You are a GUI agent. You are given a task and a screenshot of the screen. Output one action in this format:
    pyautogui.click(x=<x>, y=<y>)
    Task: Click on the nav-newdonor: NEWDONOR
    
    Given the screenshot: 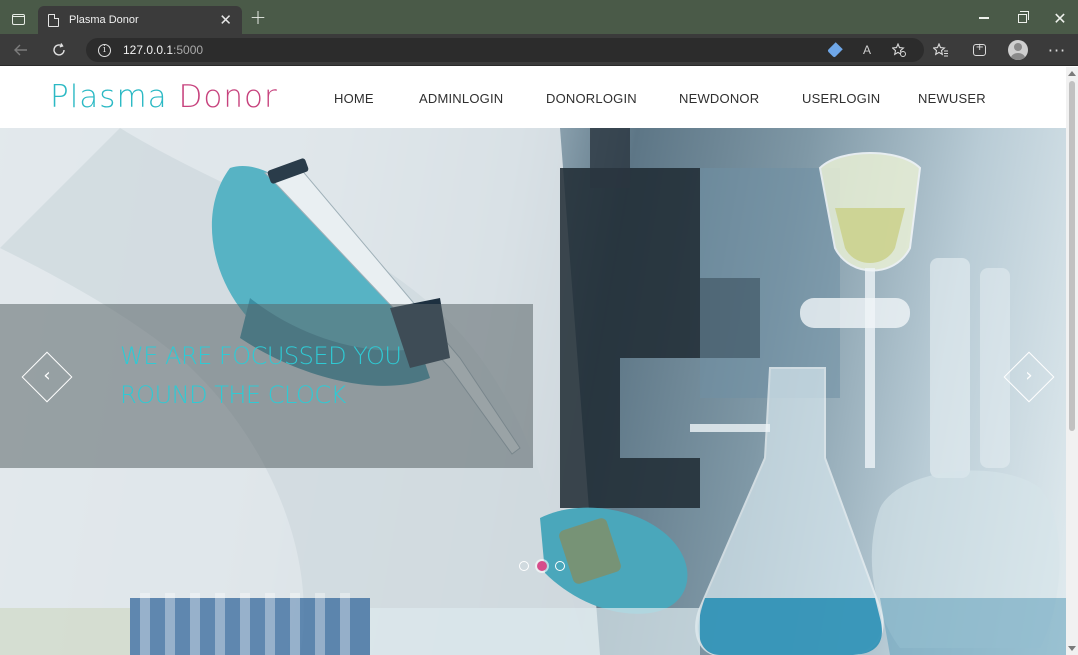 What is the action you would take?
    pyautogui.click(x=719, y=98)
    